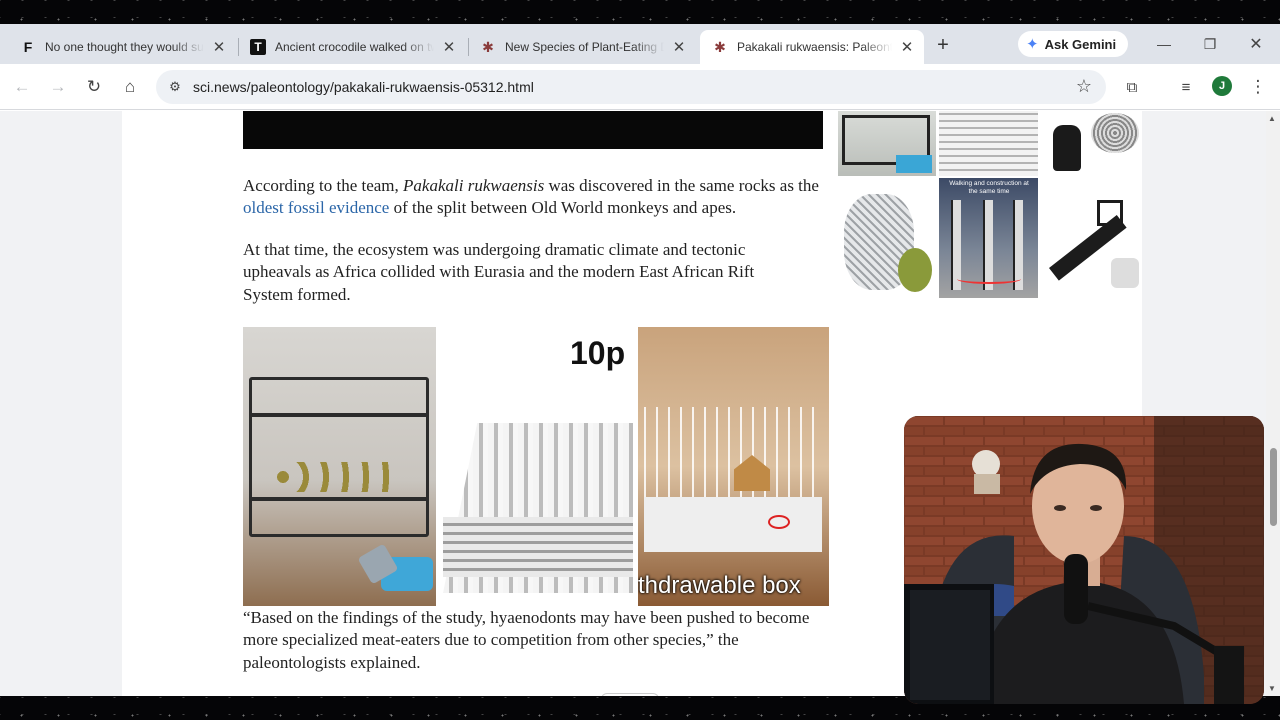  Describe the element at coordinates (598, 353) in the screenshot. I see `ad-text-top: 10p` at that location.